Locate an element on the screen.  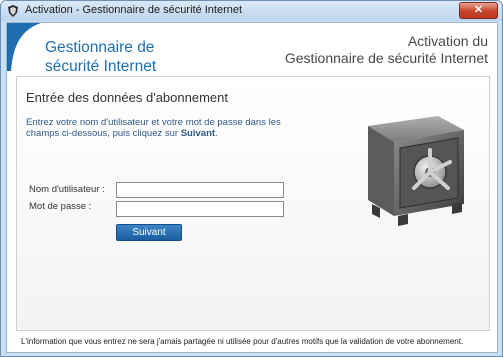
page-title-line-1: Activation du is located at coordinates (447, 41).